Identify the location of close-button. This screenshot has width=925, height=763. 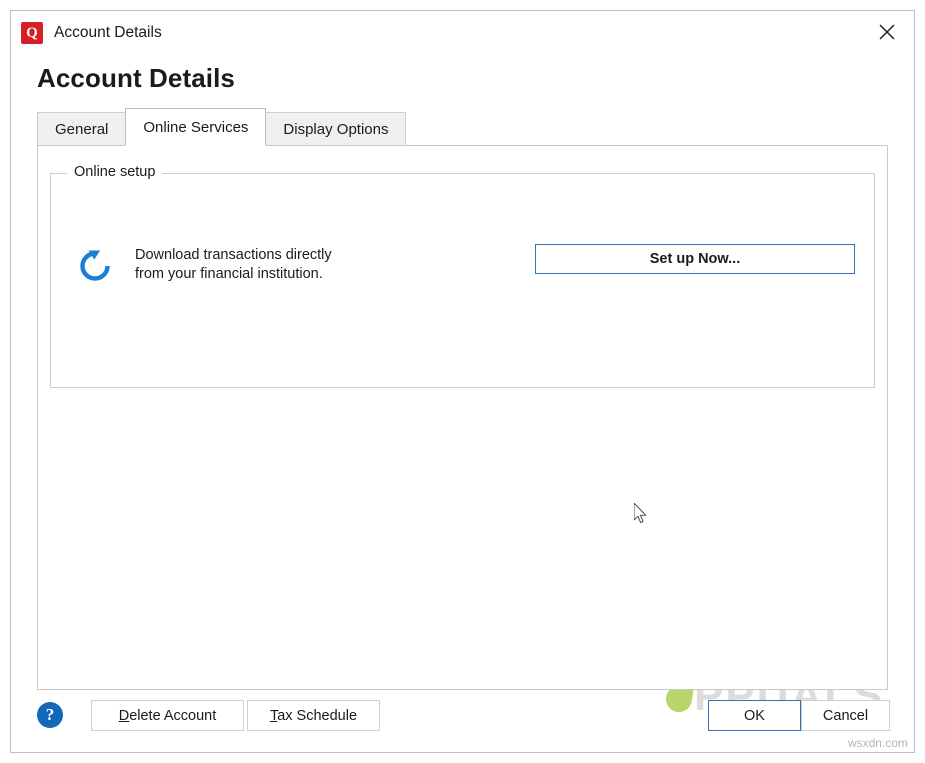
(887, 32).